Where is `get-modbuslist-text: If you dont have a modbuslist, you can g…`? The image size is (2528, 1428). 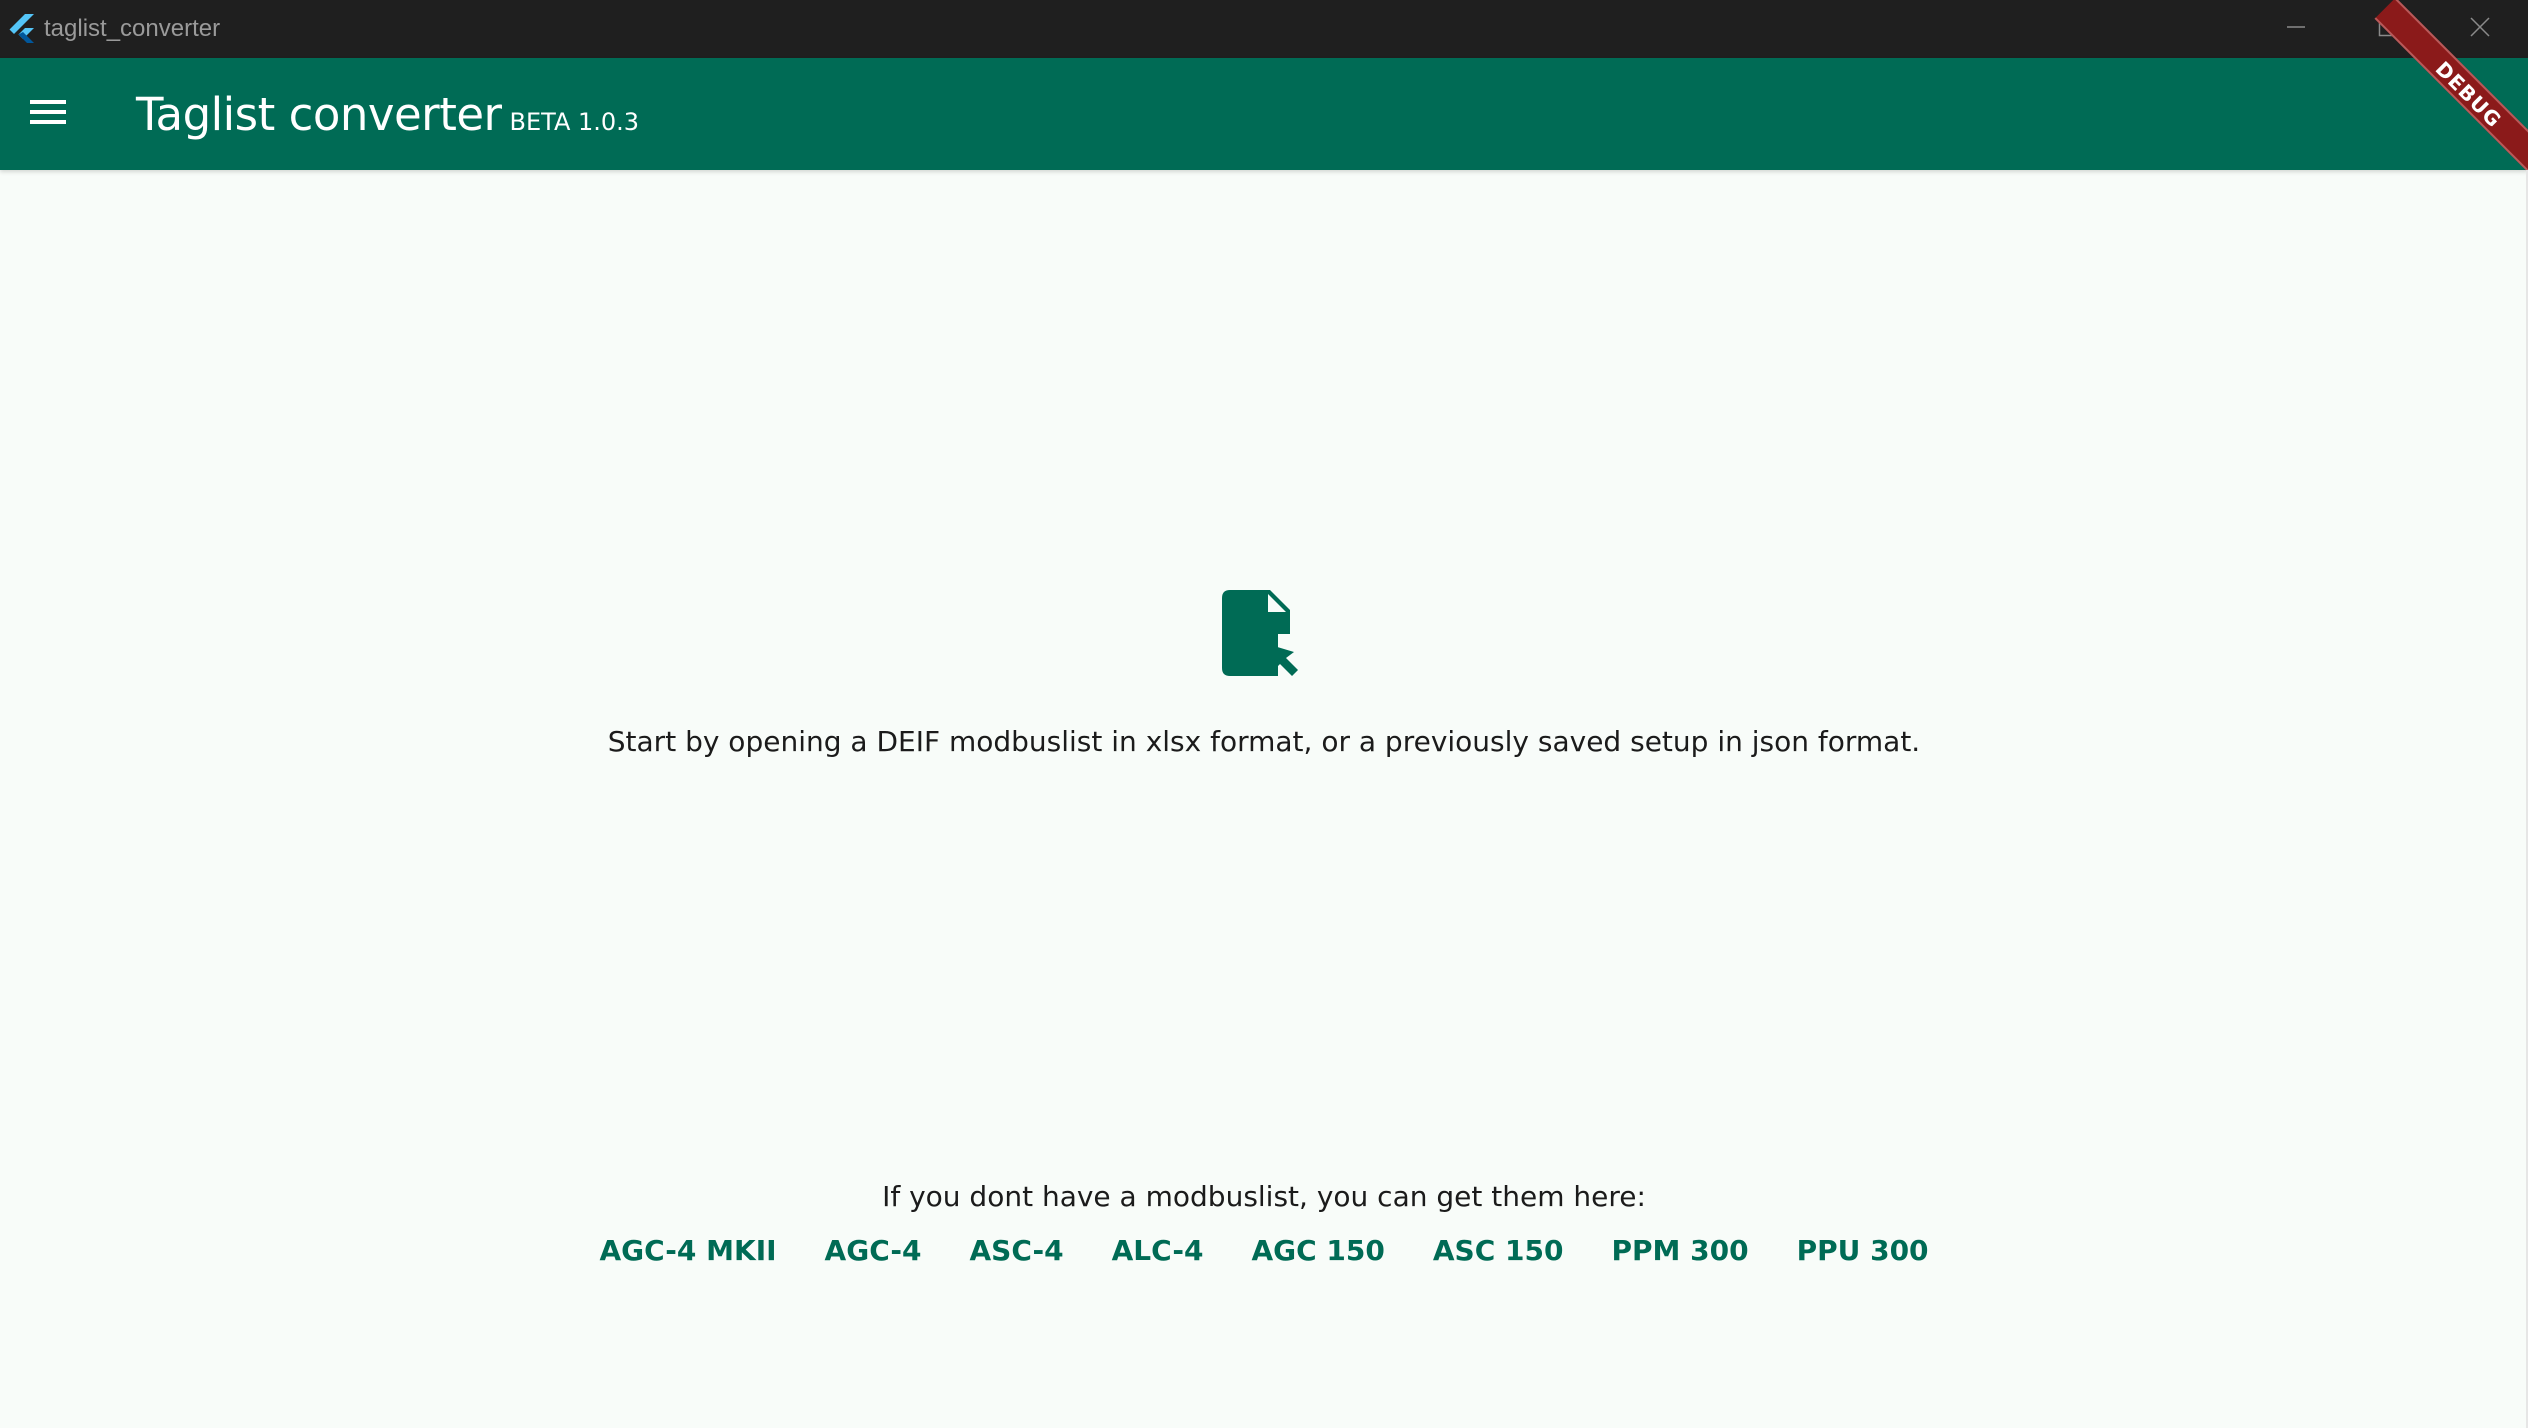
get-modbuslist-text: If you dont have a modbuslist, you can g… is located at coordinates (1264, 1196).